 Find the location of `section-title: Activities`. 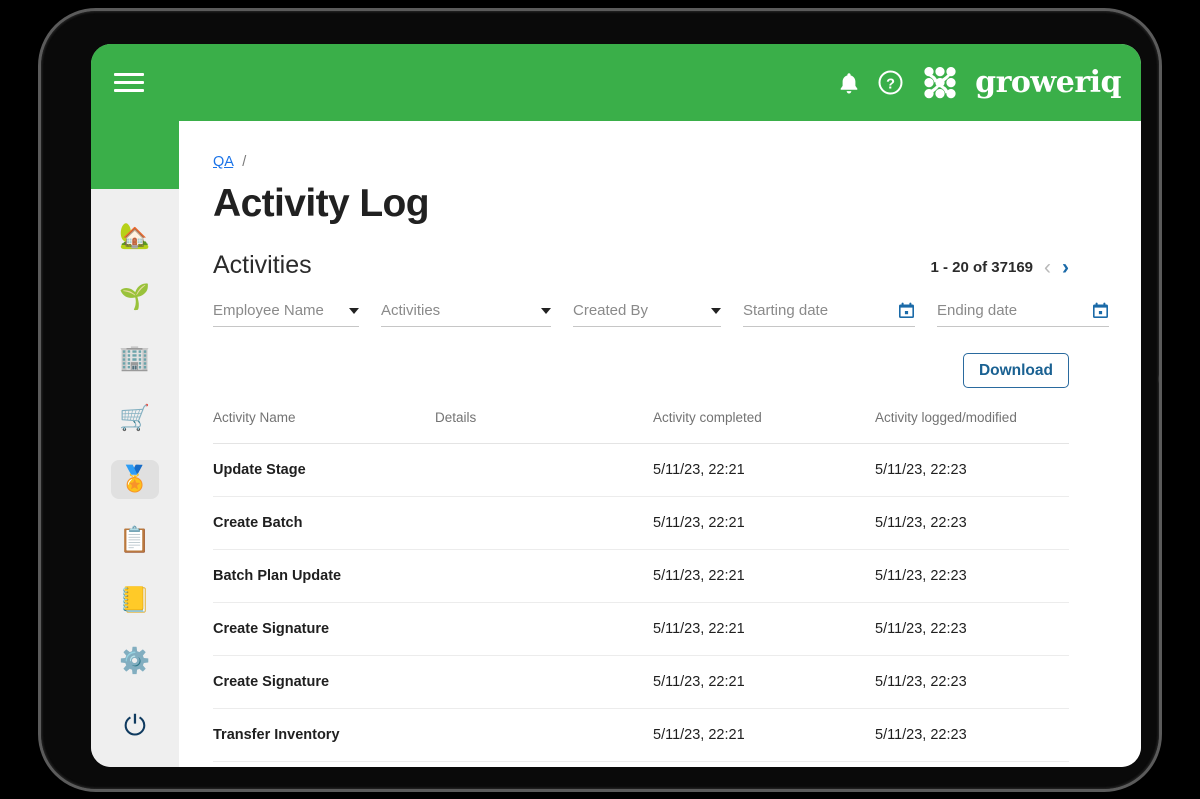

section-title: Activities is located at coordinates (262, 264).